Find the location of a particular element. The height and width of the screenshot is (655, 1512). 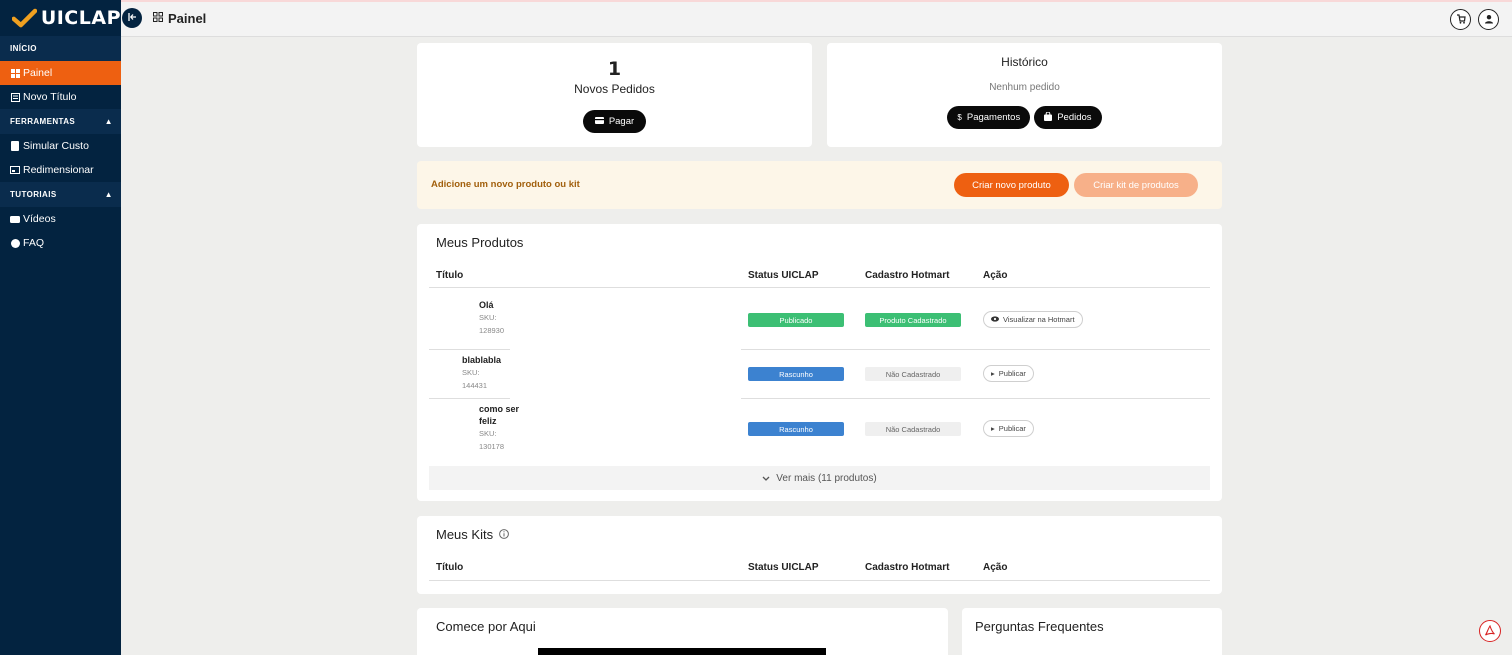

hotmart-badge: Produto Cadastrado is located at coordinates (913, 320).